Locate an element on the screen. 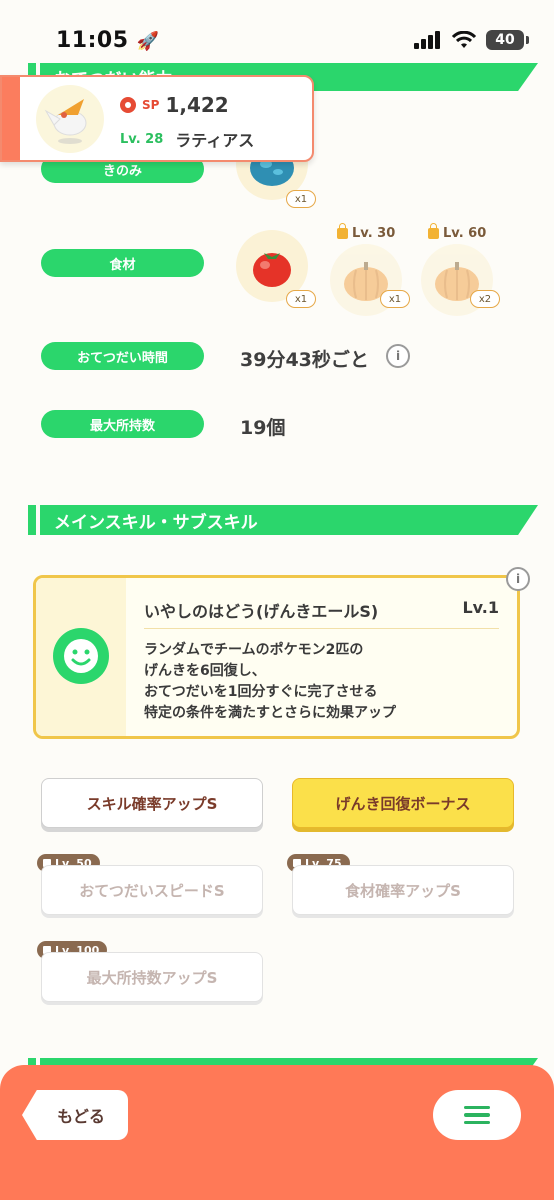 The height and width of the screenshot is (1200, 554). latias-icon is located at coordinates (65, 121).